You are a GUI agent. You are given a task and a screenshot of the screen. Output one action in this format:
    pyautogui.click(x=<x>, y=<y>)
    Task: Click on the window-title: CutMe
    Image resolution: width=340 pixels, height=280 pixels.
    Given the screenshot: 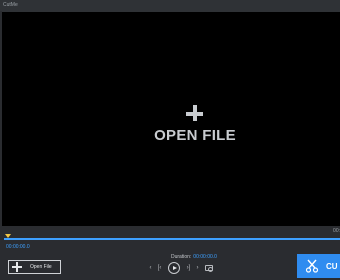 What is the action you would take?
    pyautogui.click(x=10, y=5)
    